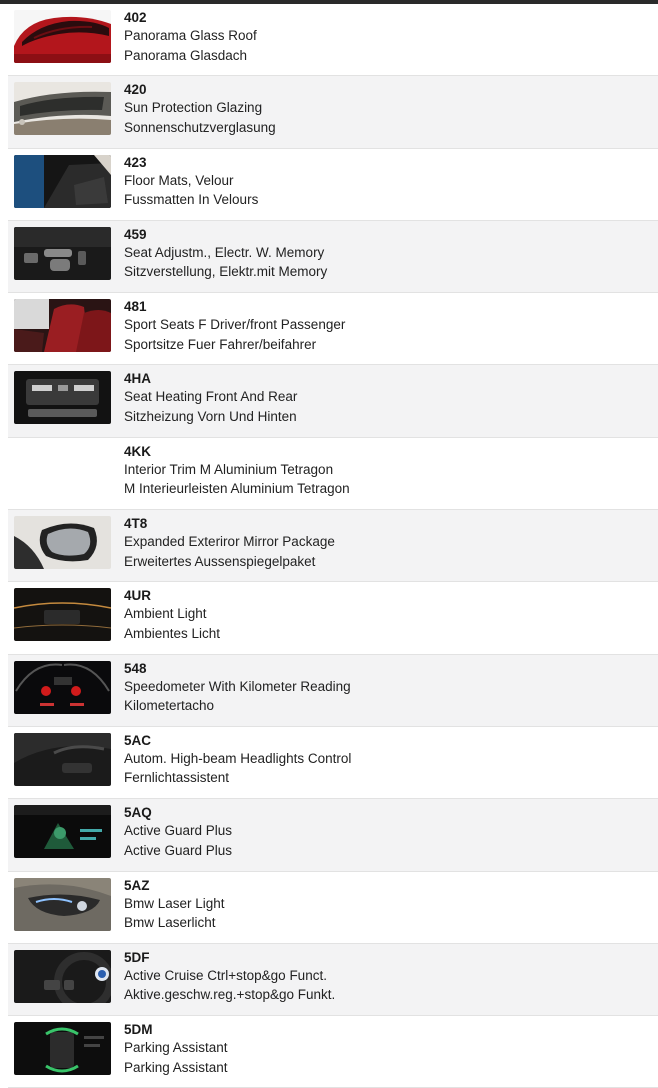 The image size is (658, 1088). I want to click on option-name-de: Sonnenschutzverglasung, so click(200, 127).